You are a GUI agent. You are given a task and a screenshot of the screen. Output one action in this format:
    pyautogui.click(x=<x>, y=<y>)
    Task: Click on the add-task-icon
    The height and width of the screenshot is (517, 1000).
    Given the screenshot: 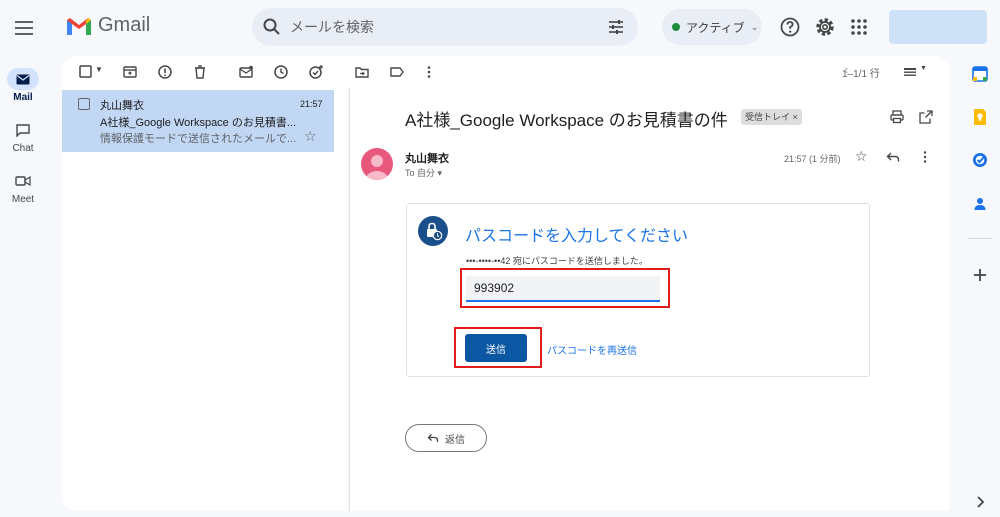 What is the action you would take?
    pyautogui.click(x=316, y=72)
    